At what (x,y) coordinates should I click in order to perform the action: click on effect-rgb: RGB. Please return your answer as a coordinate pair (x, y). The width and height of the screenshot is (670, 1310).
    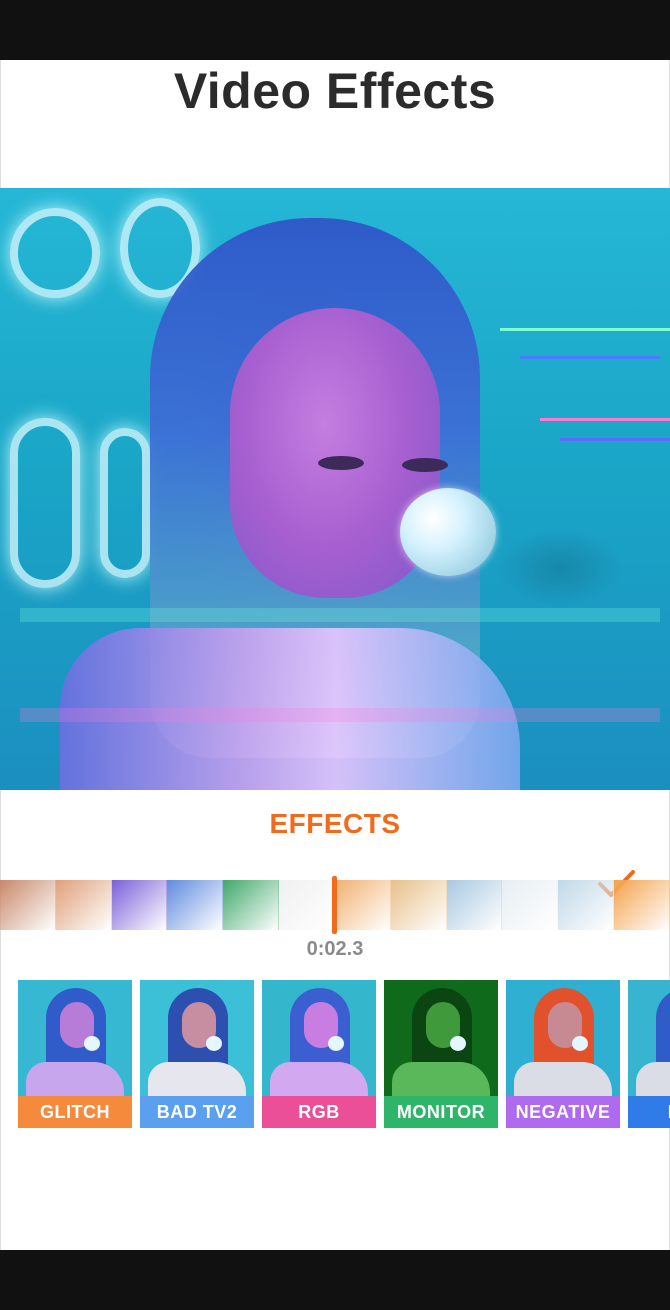
    Looking at the image, I should click on (319, 1054).